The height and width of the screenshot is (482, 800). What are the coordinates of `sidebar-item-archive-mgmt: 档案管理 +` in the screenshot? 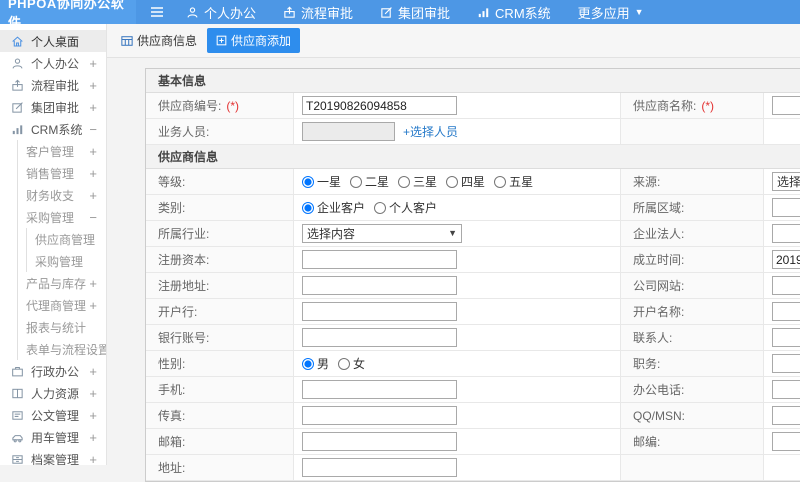 It's located at (53, 456).